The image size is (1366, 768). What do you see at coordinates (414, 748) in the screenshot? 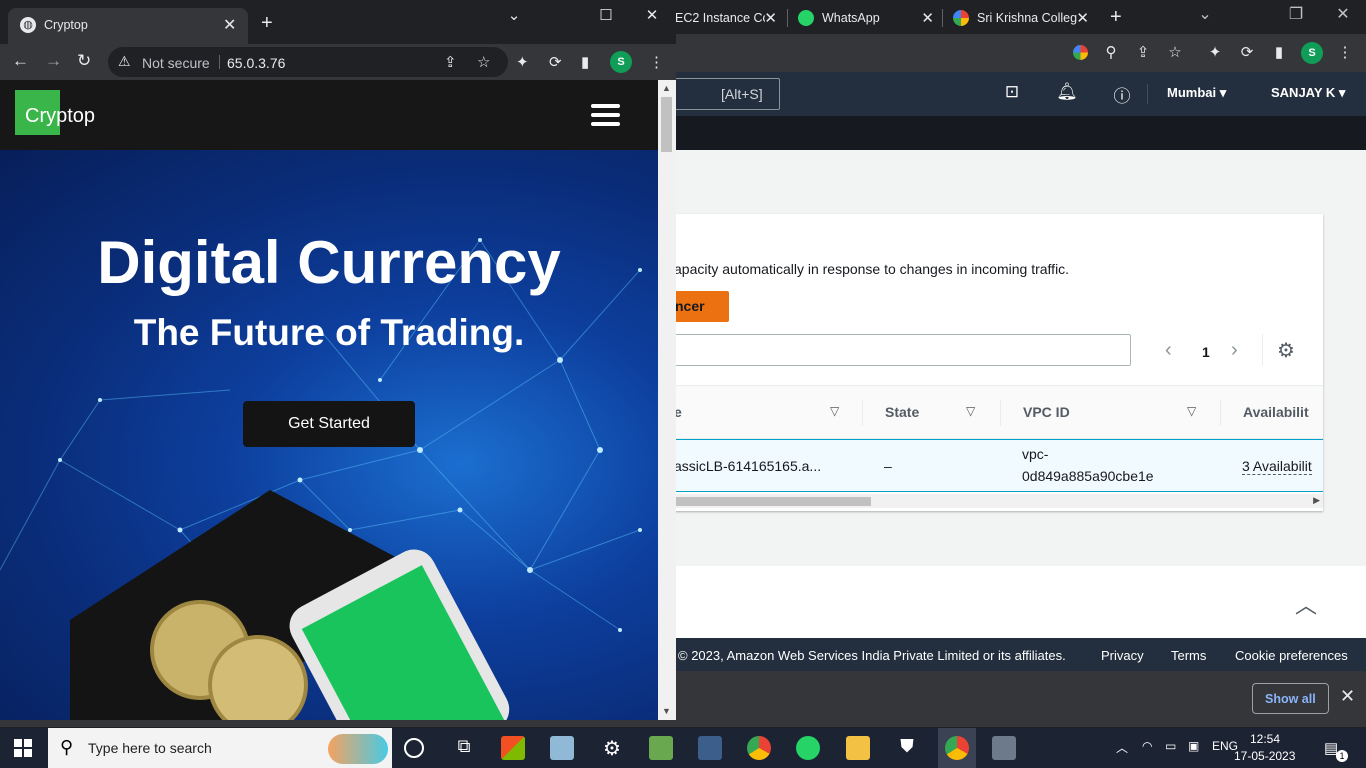
I see `cortana-icon` at bounding box center [414, 748].